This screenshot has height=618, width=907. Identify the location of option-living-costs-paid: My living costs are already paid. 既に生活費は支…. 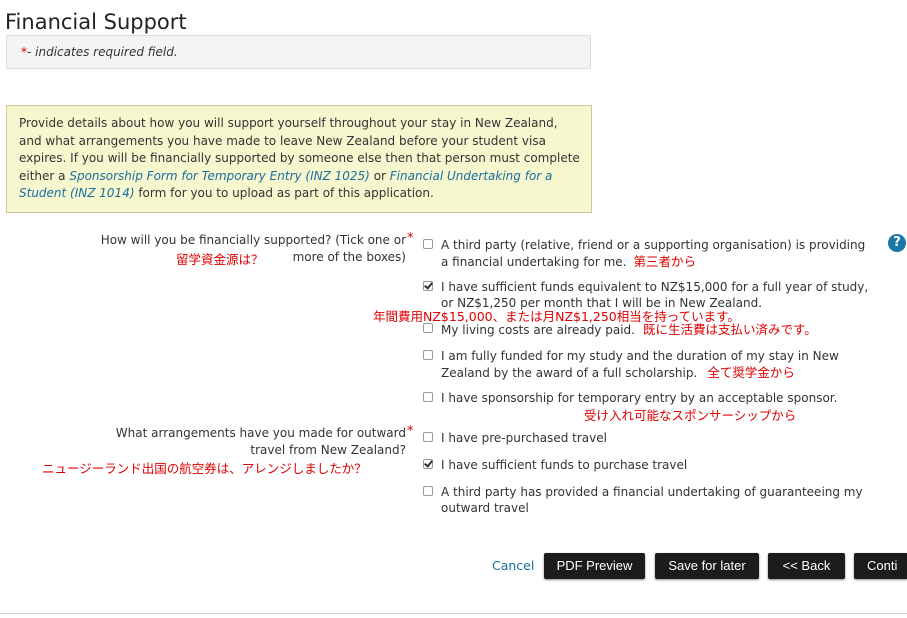
(629, 330).